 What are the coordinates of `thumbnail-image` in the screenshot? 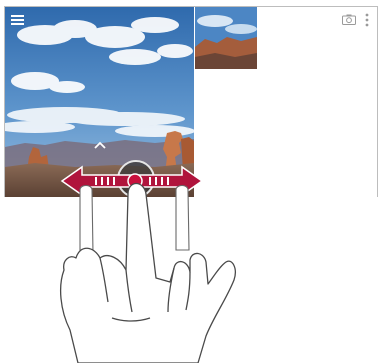 It's located at (226, 38).